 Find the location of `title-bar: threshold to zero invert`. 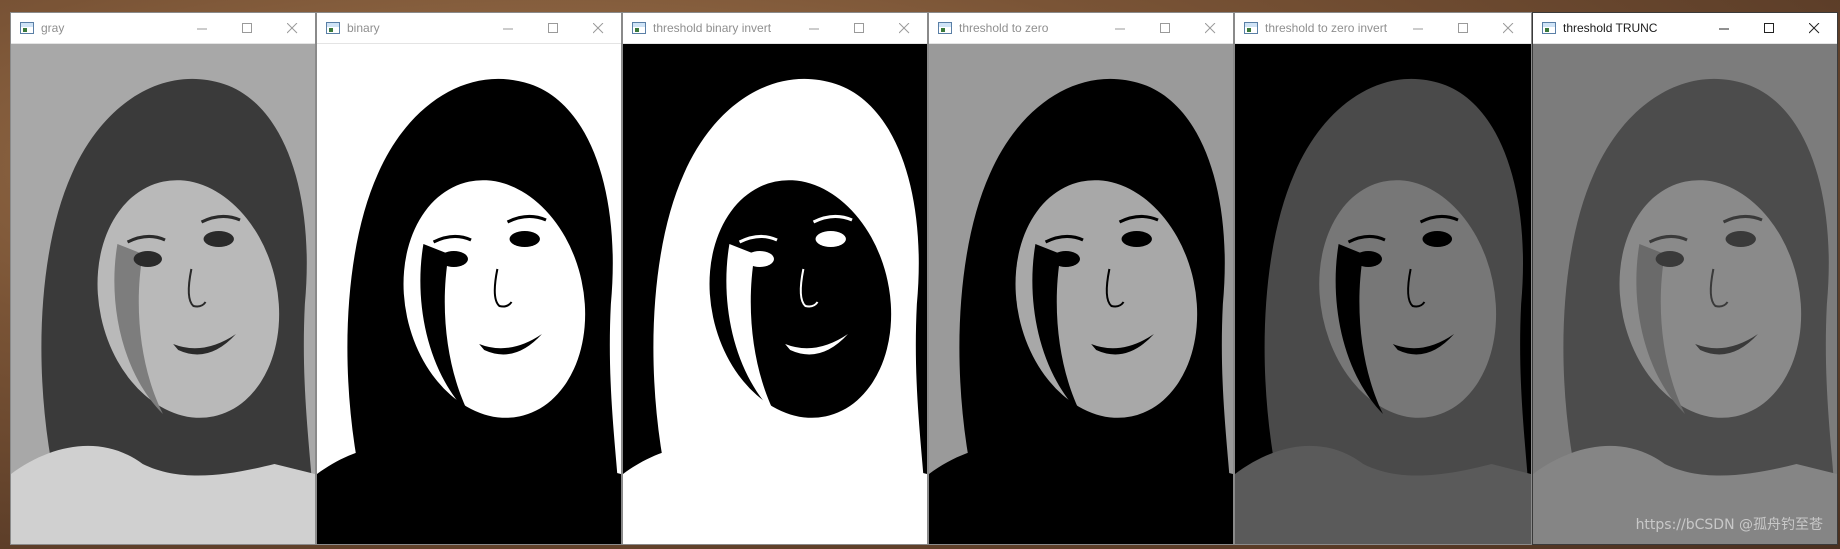

title-bar: threshold to zero invert is located at coordinates (1383, 28).